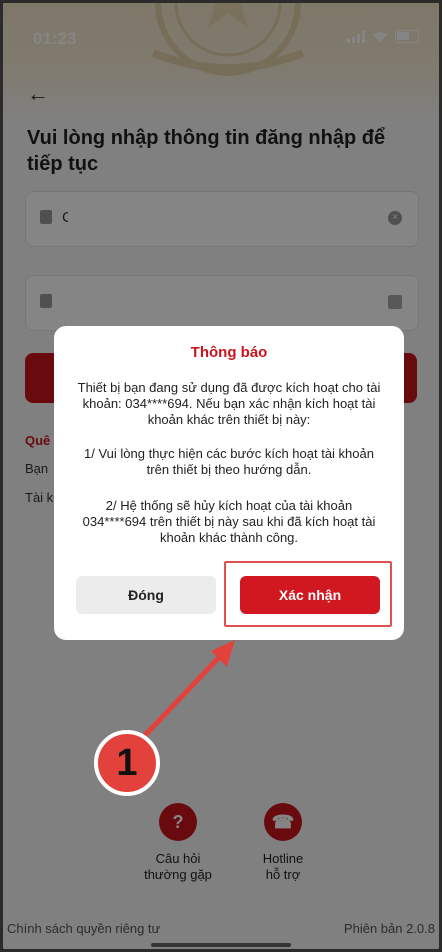 This screenshot has width=442, height=952. What do you see at coordinates (127, 763) in the screenshot?
I see `step-number-badge: 1` at bounding box center [127, 763].